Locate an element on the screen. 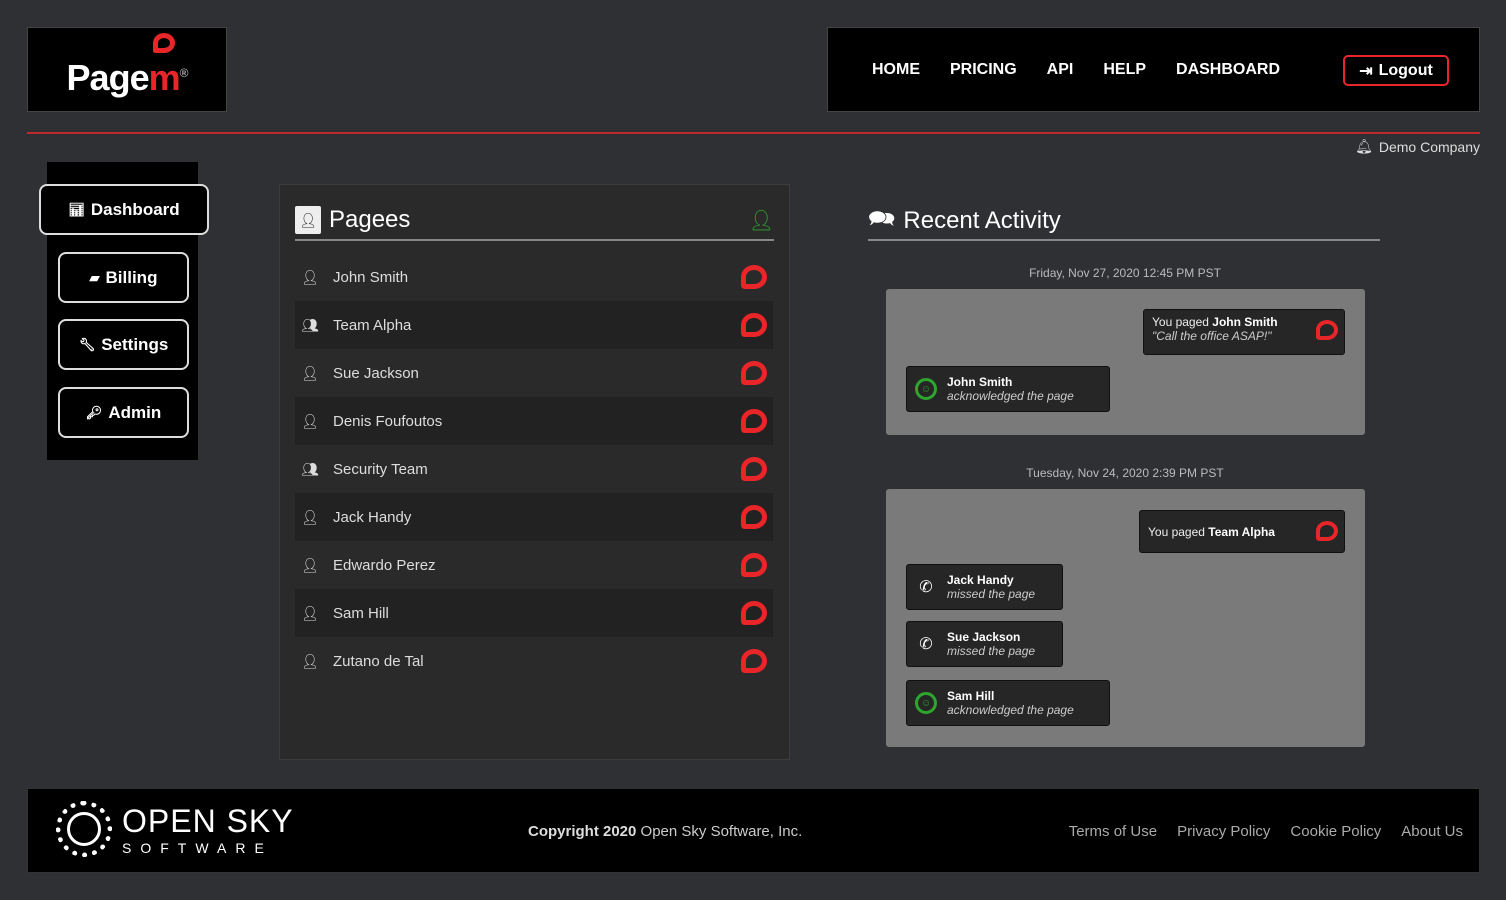 The image size is (1506, 900). pagee-name: Sue Jackson is located at coordinates (376, 373).